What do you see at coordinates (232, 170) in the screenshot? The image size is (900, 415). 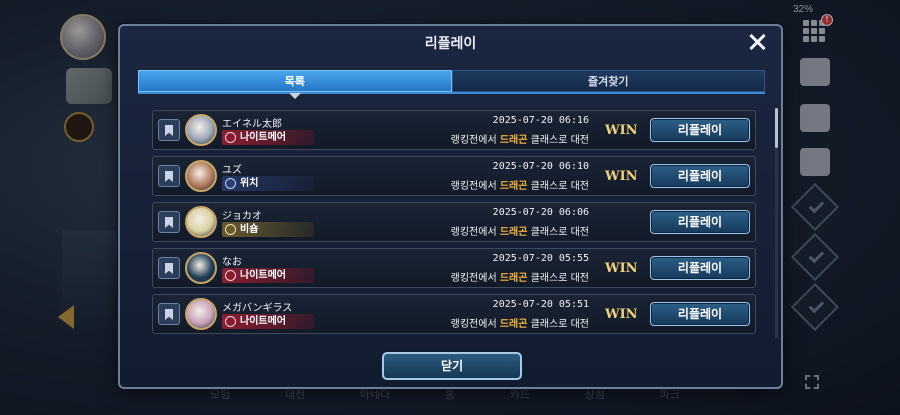 I see `player-name: ユズ` at bounding box center [232, 170].